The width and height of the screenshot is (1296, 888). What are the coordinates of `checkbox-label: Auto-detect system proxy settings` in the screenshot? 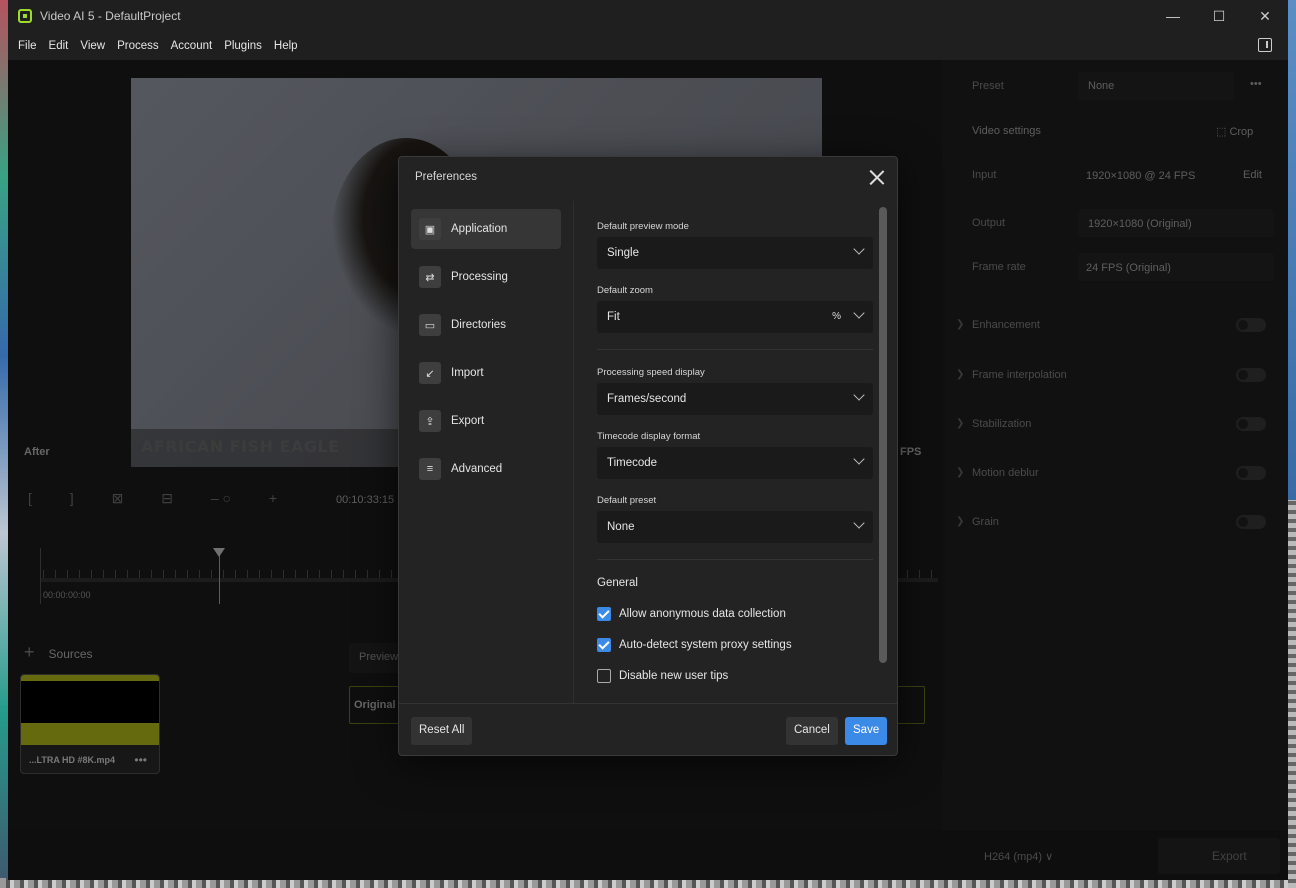 It's located at (705, 645).